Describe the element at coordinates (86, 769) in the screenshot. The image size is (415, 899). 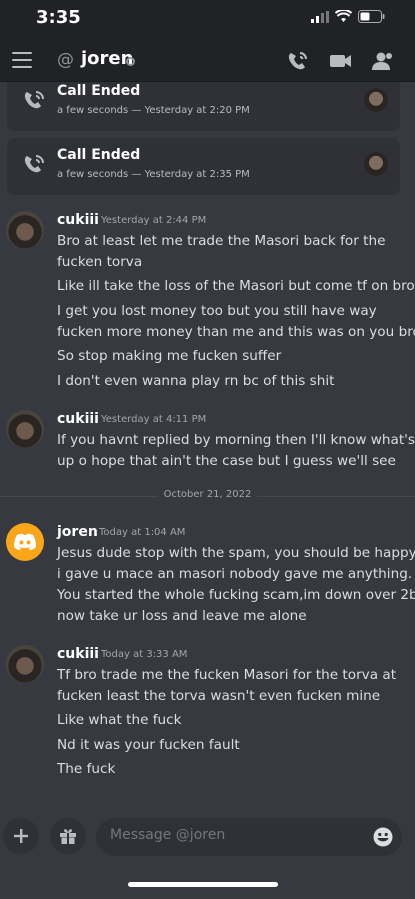
I see `message-line: The fuck` at that location.